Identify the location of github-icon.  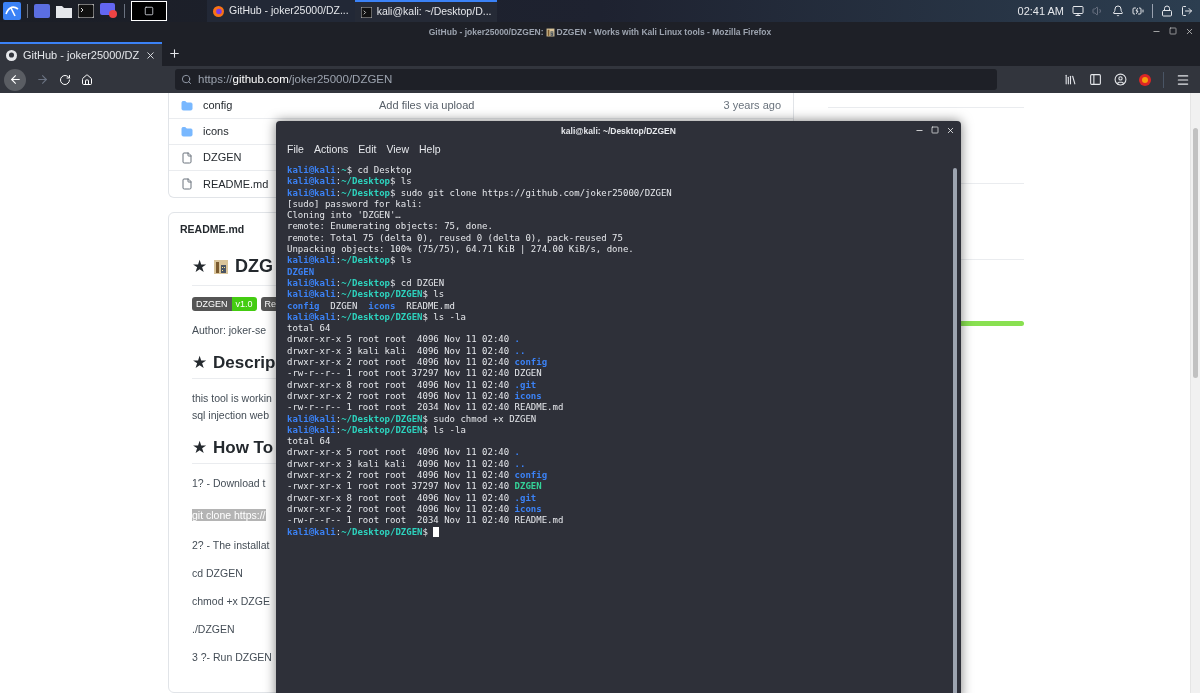
(11, 55).